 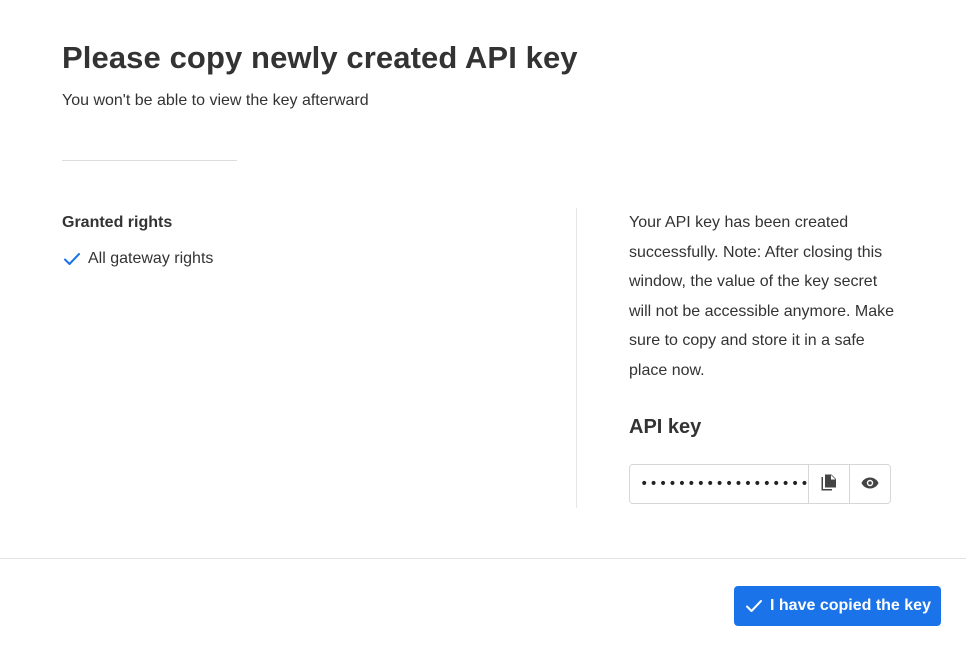 I want to click on granted-rights-section: Granted rights All gateway rights, so click(x=302, y=241).